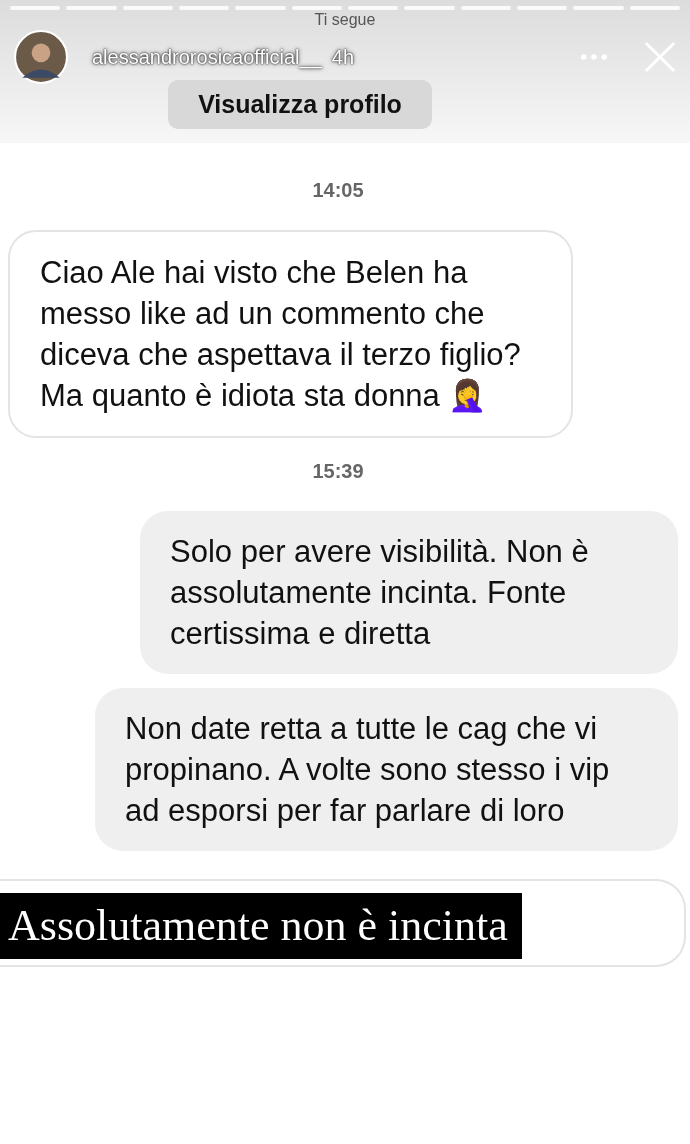  I want to click on more-icon, so click(594, 57).